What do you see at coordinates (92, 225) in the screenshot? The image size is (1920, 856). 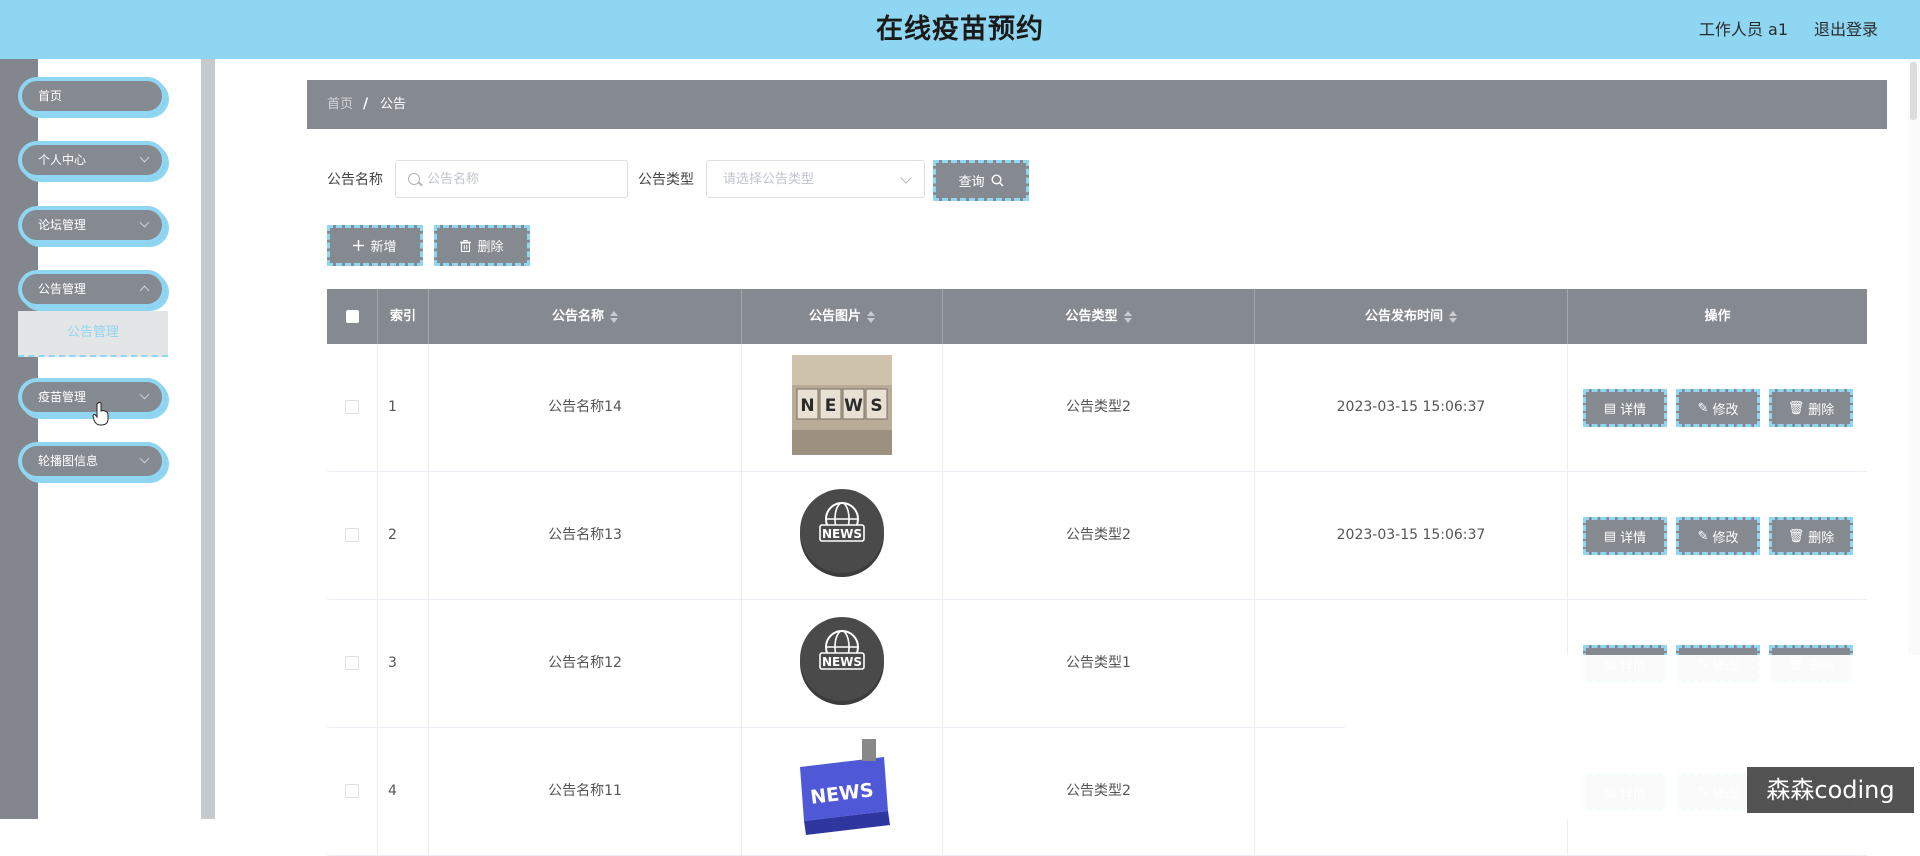 I see `sidebar-item-forum: 论坛管理` at bounding box center [92, 225].